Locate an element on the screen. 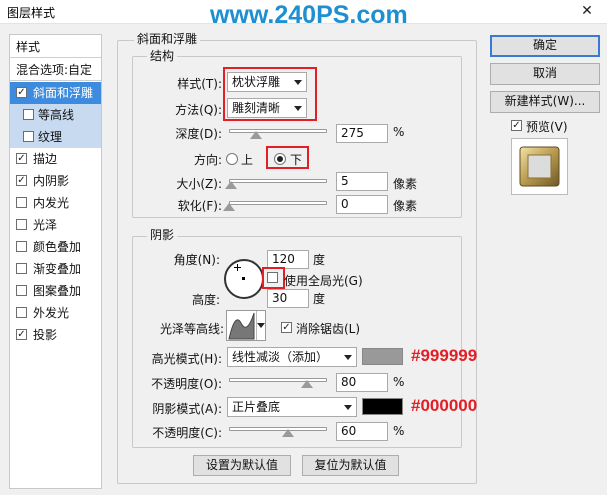 The height and width of the screenshot is (495, 607). style-list-item: 样式 is located at coordinates (55, 47).